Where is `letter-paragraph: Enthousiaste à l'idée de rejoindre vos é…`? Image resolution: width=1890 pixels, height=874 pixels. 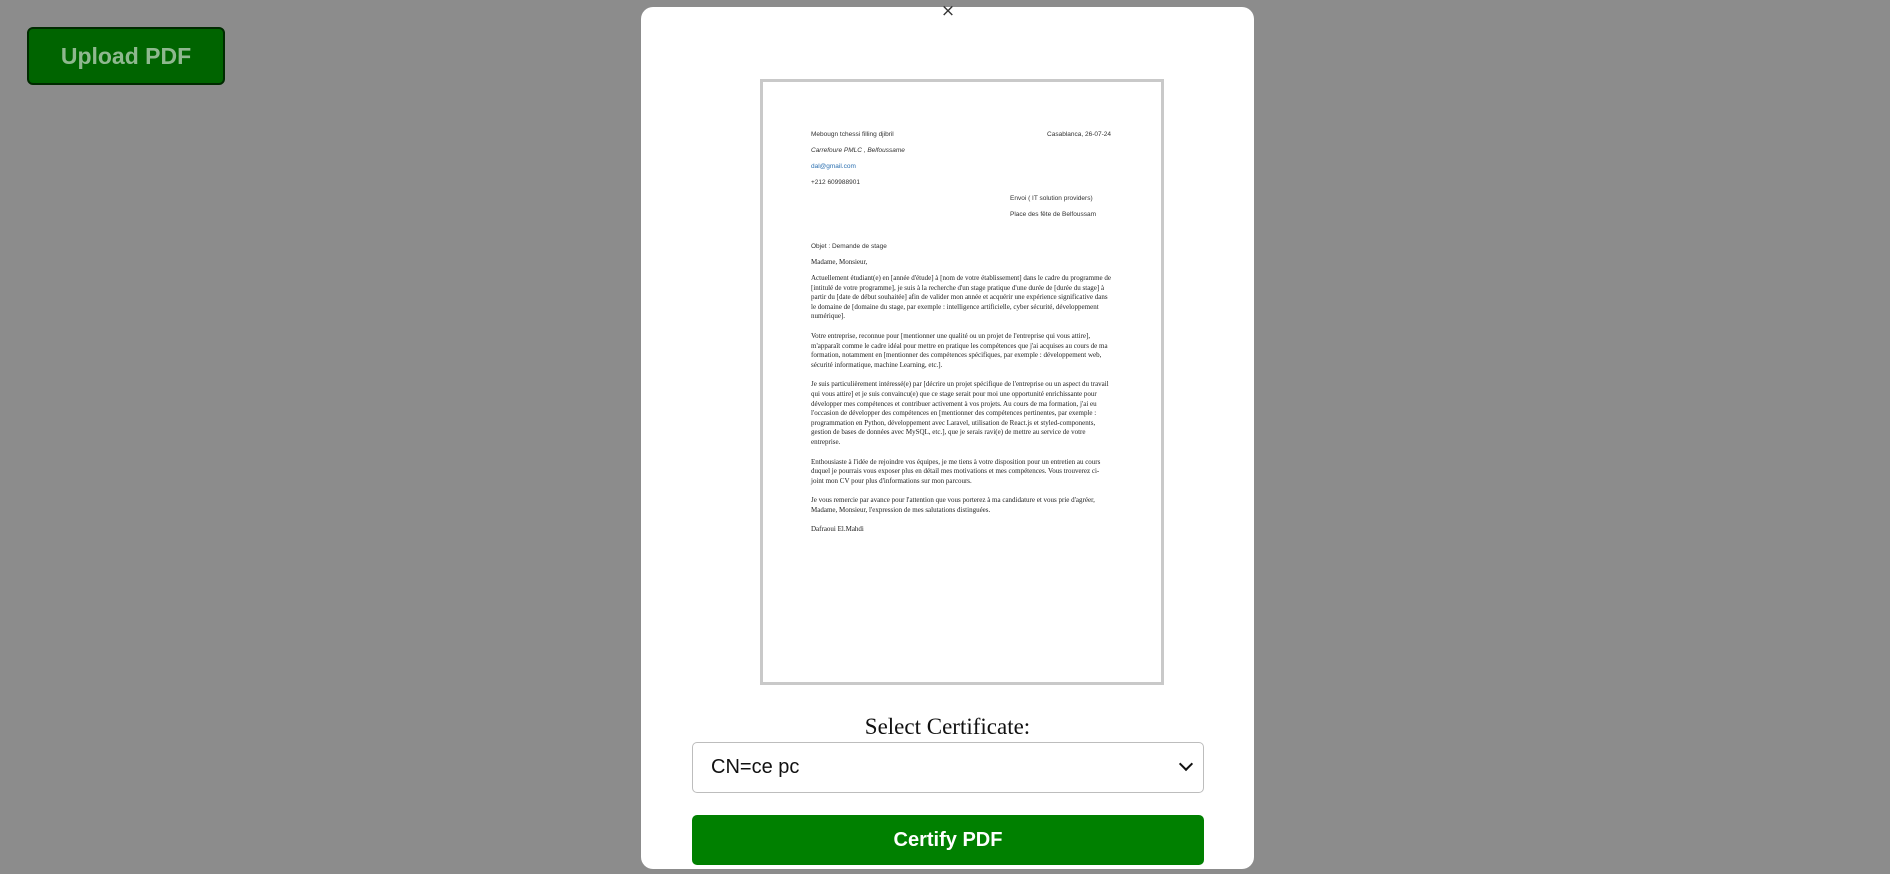 letter-paragraph: Enthousiaste à l'idée de rejoindre vos é… is located at coordinates (956, 471).